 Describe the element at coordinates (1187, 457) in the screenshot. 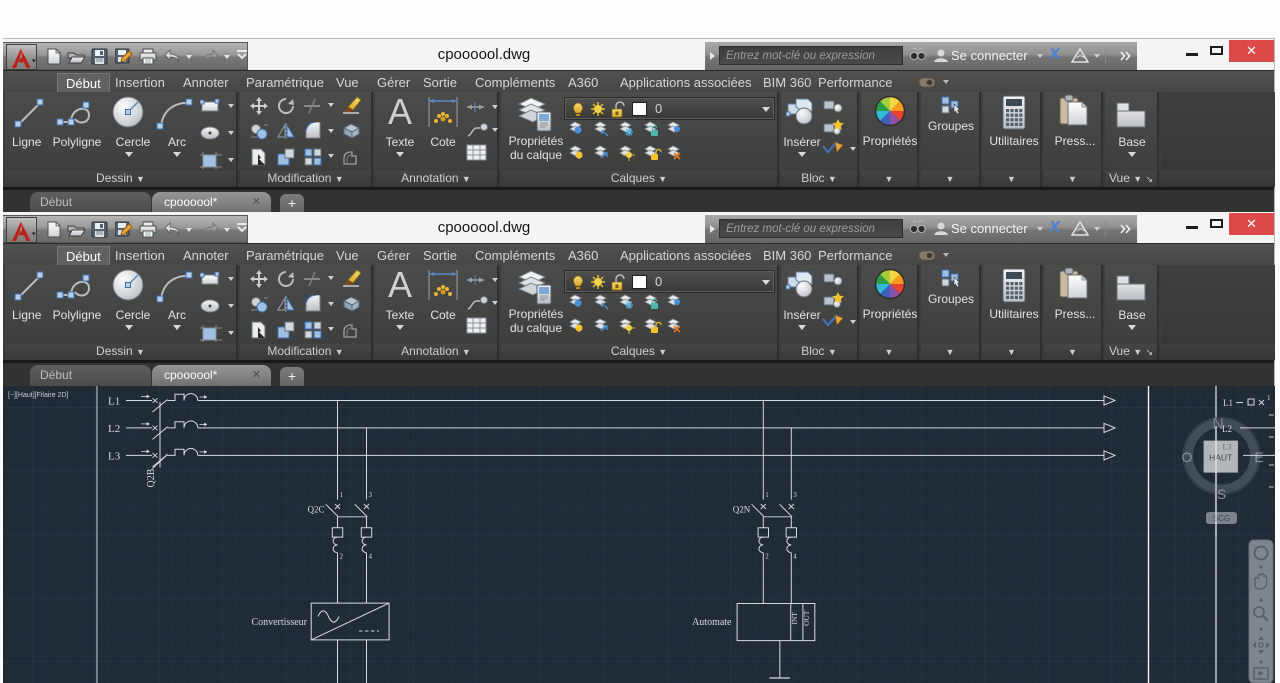

I see `svg-text: O` at that location.